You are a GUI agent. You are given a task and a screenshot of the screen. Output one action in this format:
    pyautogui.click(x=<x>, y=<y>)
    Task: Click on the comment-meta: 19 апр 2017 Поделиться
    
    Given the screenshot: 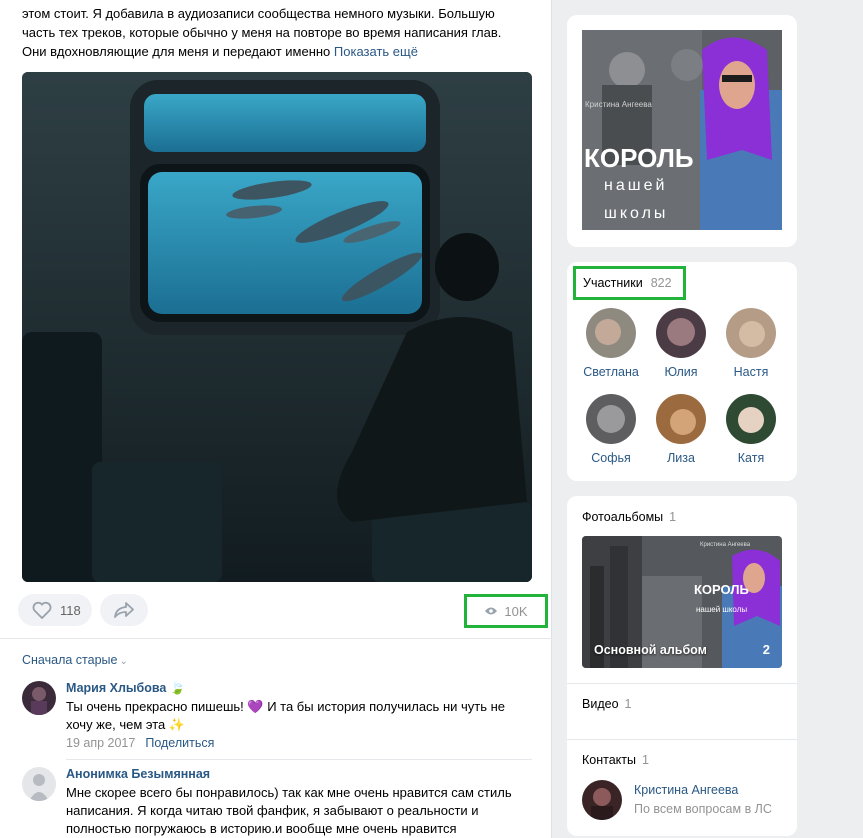 What is the action you would take?
    pyautogui.click(x=140, y=743)
    